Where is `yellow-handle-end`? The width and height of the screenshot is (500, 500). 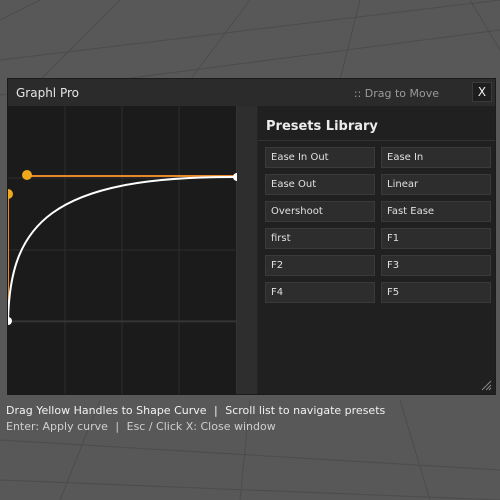
yellow-handle-end is located at coordinates (27, 175).